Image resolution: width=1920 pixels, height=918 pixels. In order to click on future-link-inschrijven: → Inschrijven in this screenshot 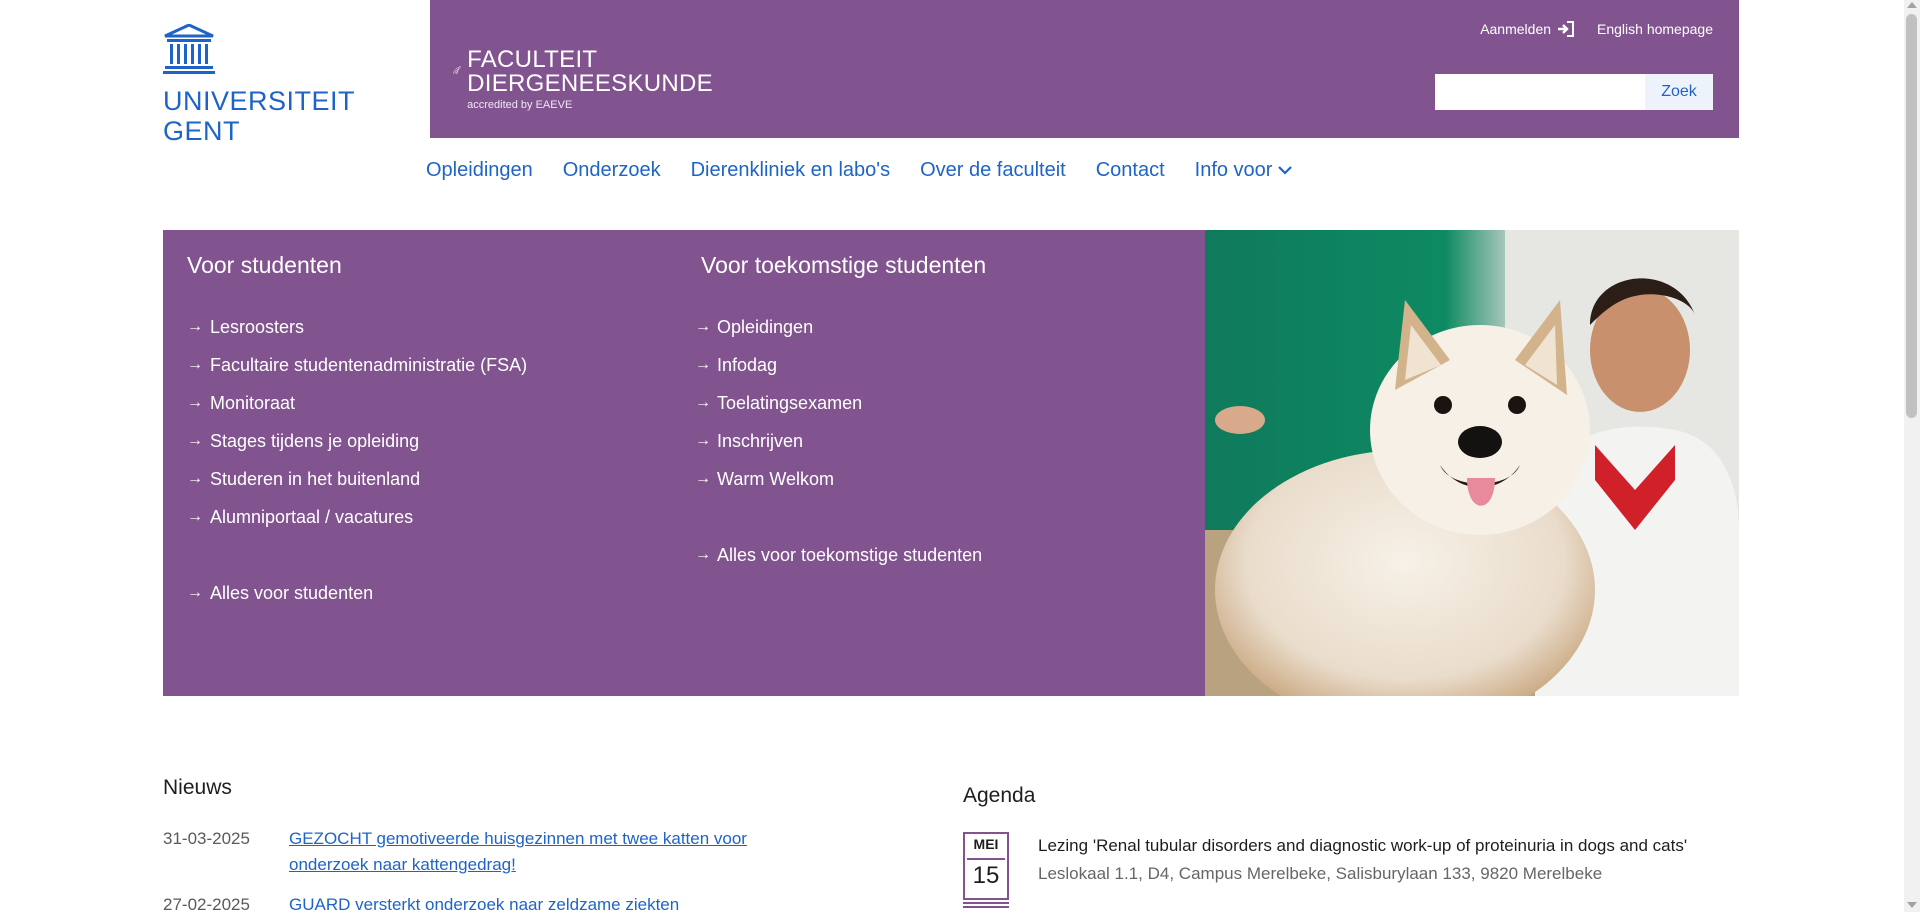, I will do `click(938, 441)`.